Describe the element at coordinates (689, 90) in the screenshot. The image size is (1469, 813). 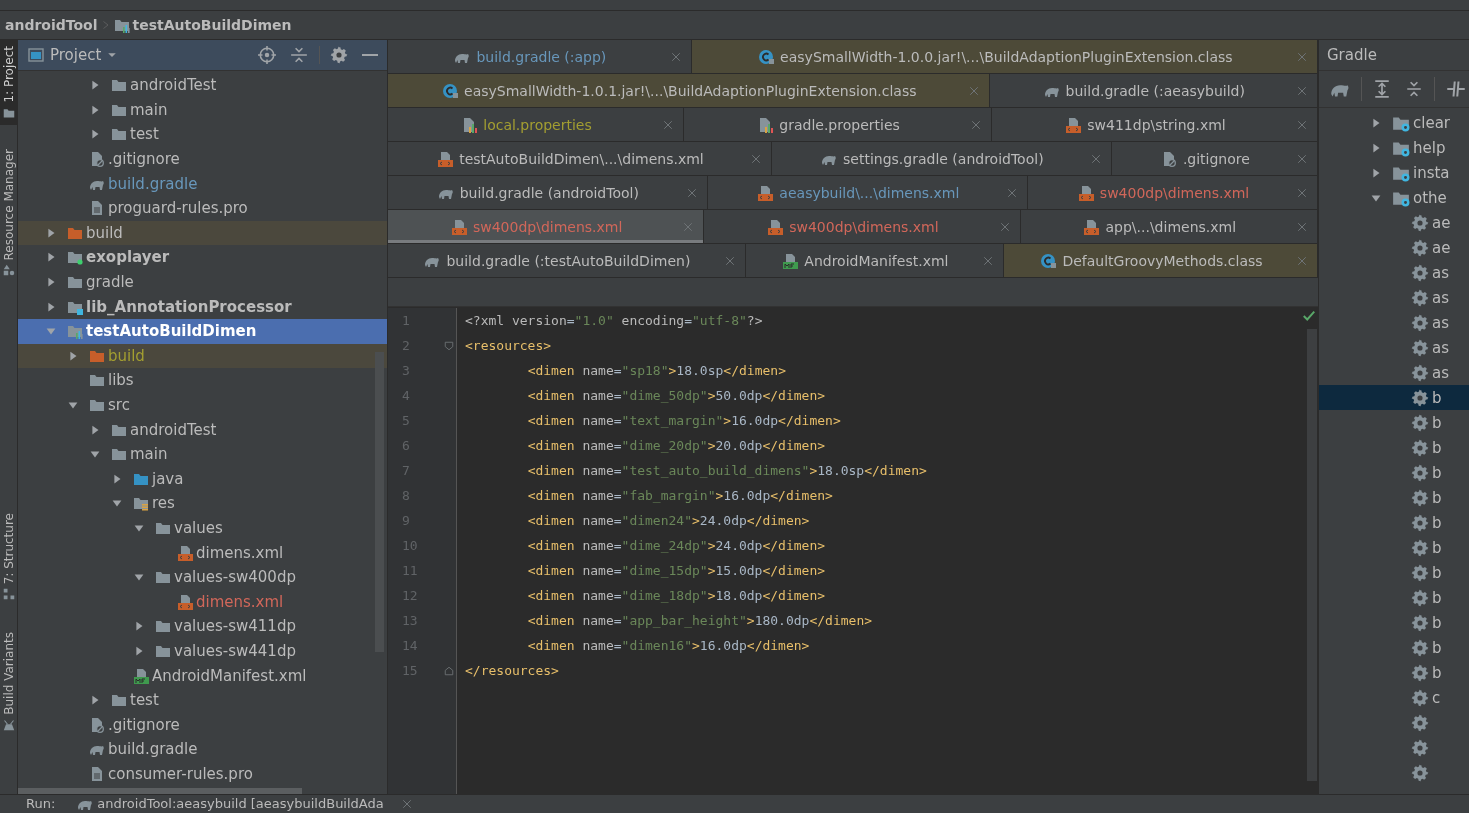
I see `editor-tab: easySmallWidth-1.0.1.jar!\...\BuildAdaptionPluginExtension.class` at that location.